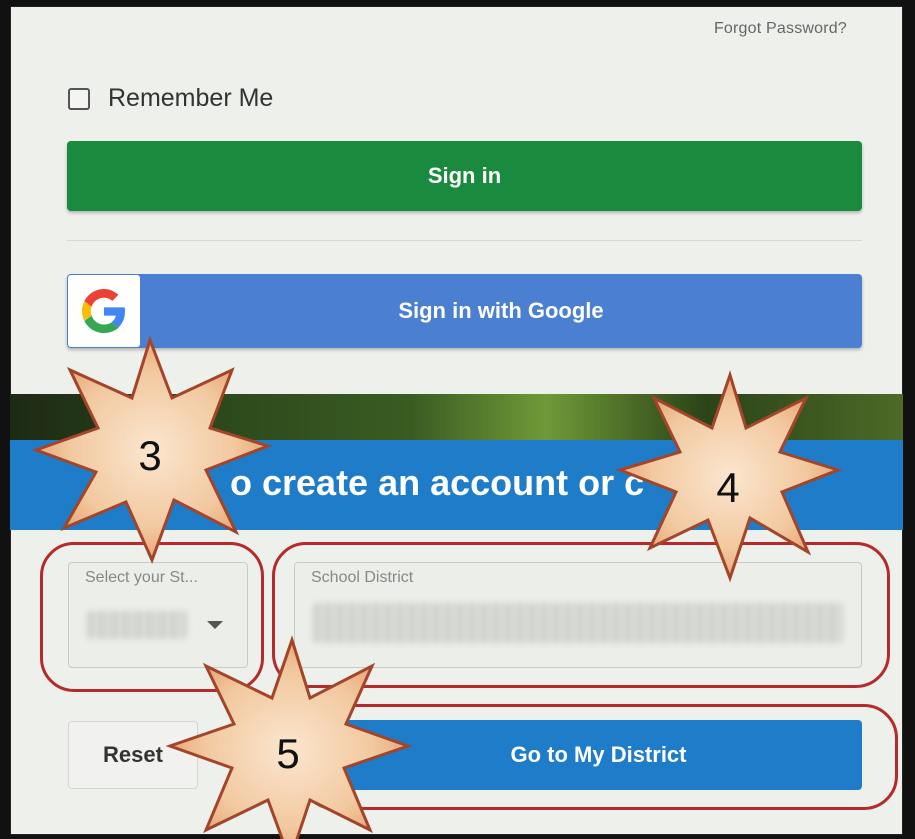 Image resolution: width=915 pixels, height=839 pixels. I want to click on annotation-circle-go-button, so click(599, 757).